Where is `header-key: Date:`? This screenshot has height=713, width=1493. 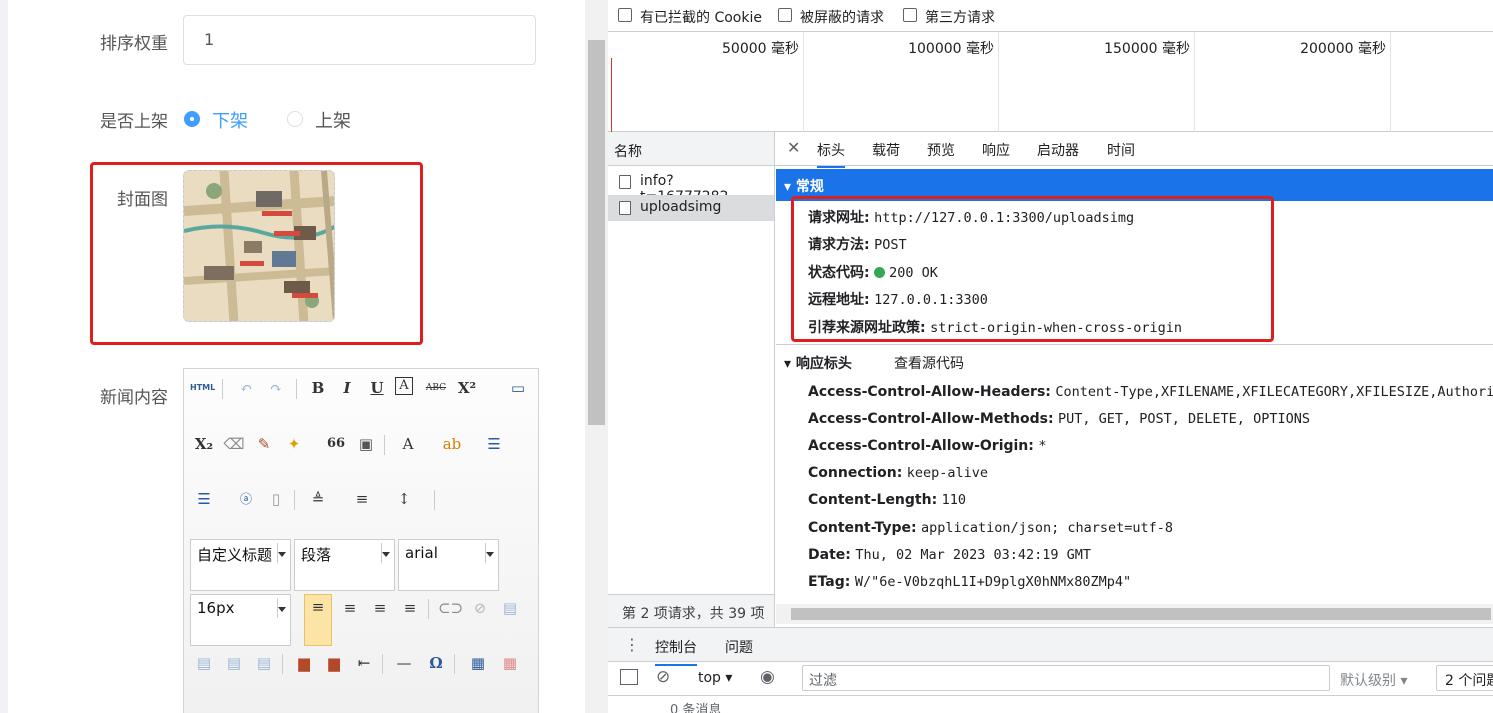 header-key: Date: is located at coordinates (829, 555).